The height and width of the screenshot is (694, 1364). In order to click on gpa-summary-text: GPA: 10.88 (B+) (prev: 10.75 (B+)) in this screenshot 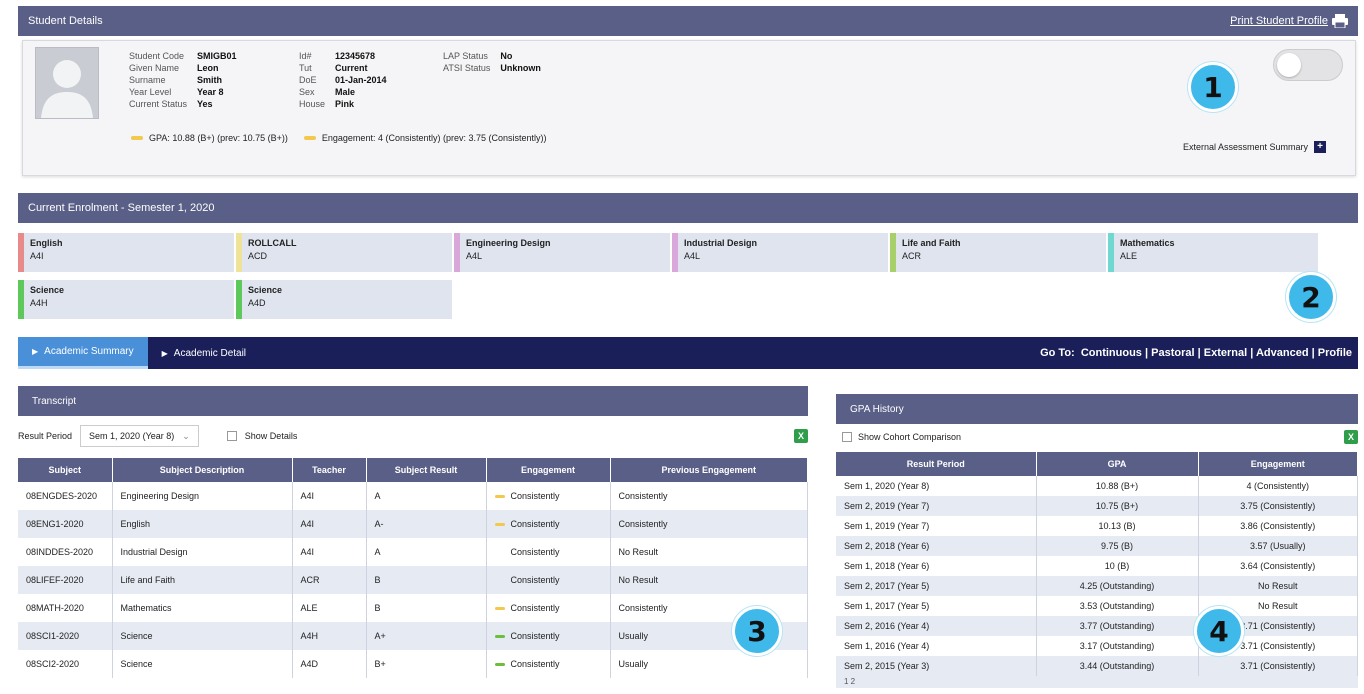, I will do `click(218, 138)`.